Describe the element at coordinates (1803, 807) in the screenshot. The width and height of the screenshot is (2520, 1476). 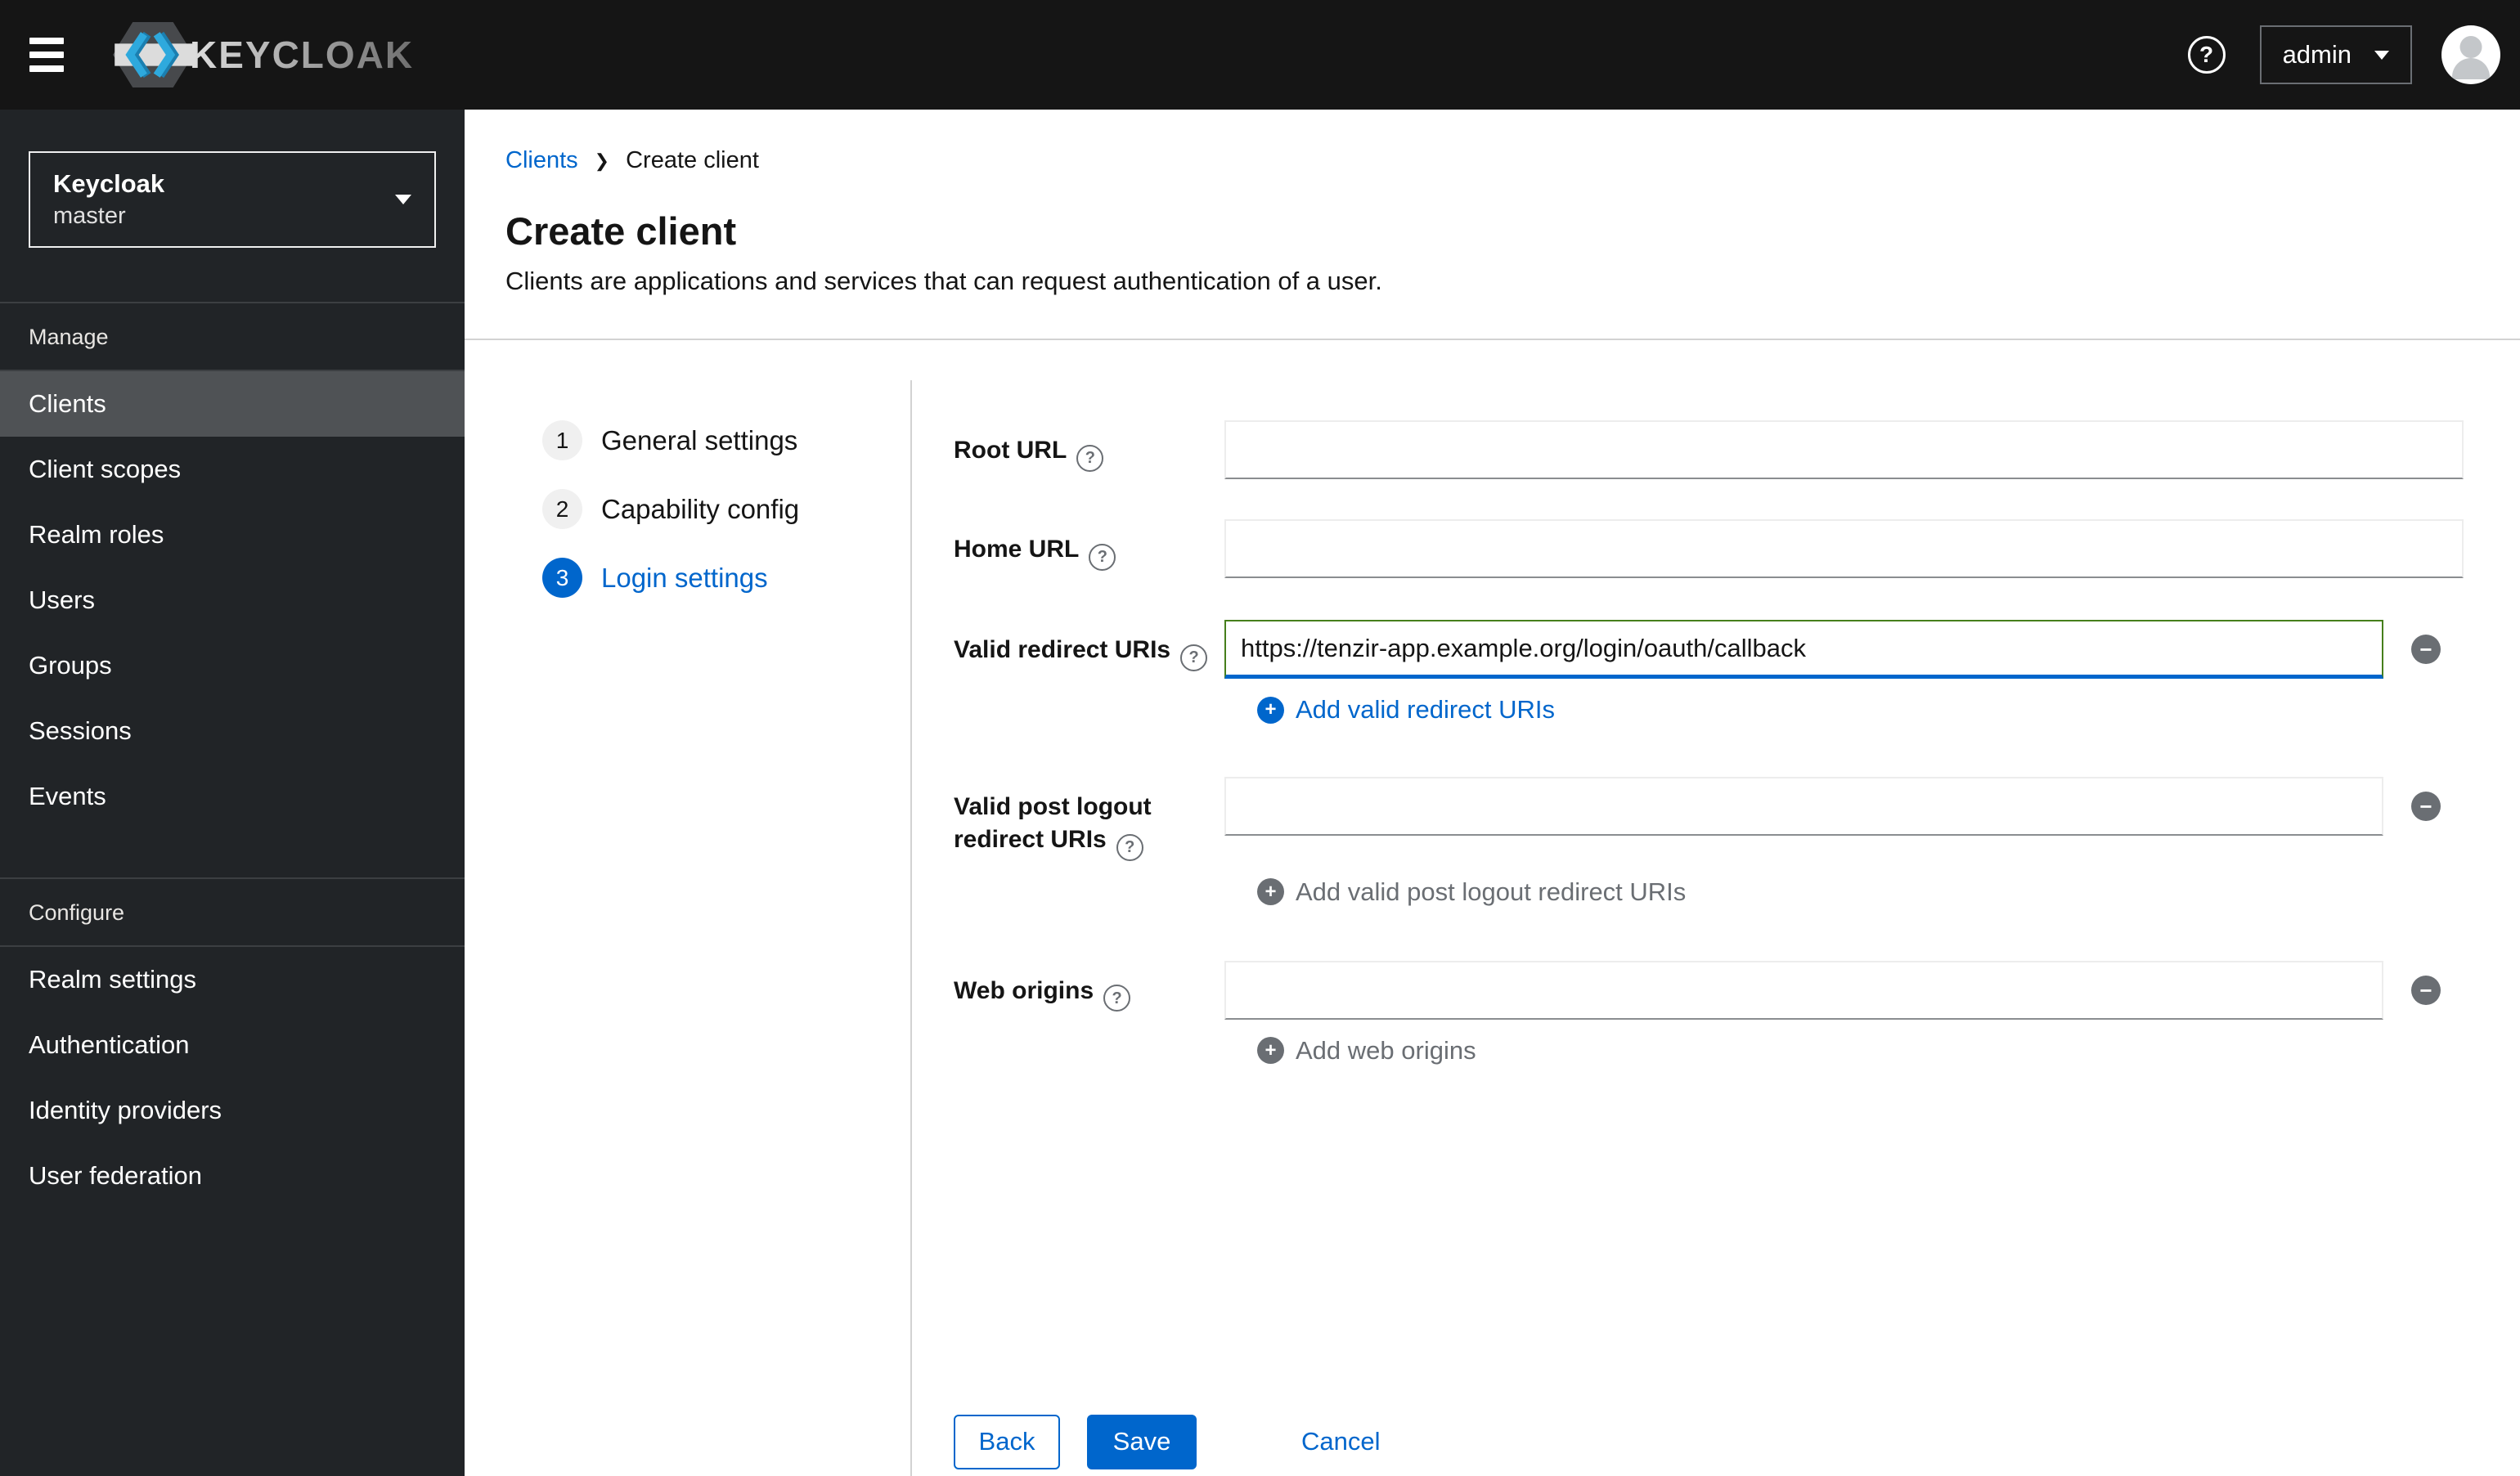
I see `post-logout-uris-input` at that location.